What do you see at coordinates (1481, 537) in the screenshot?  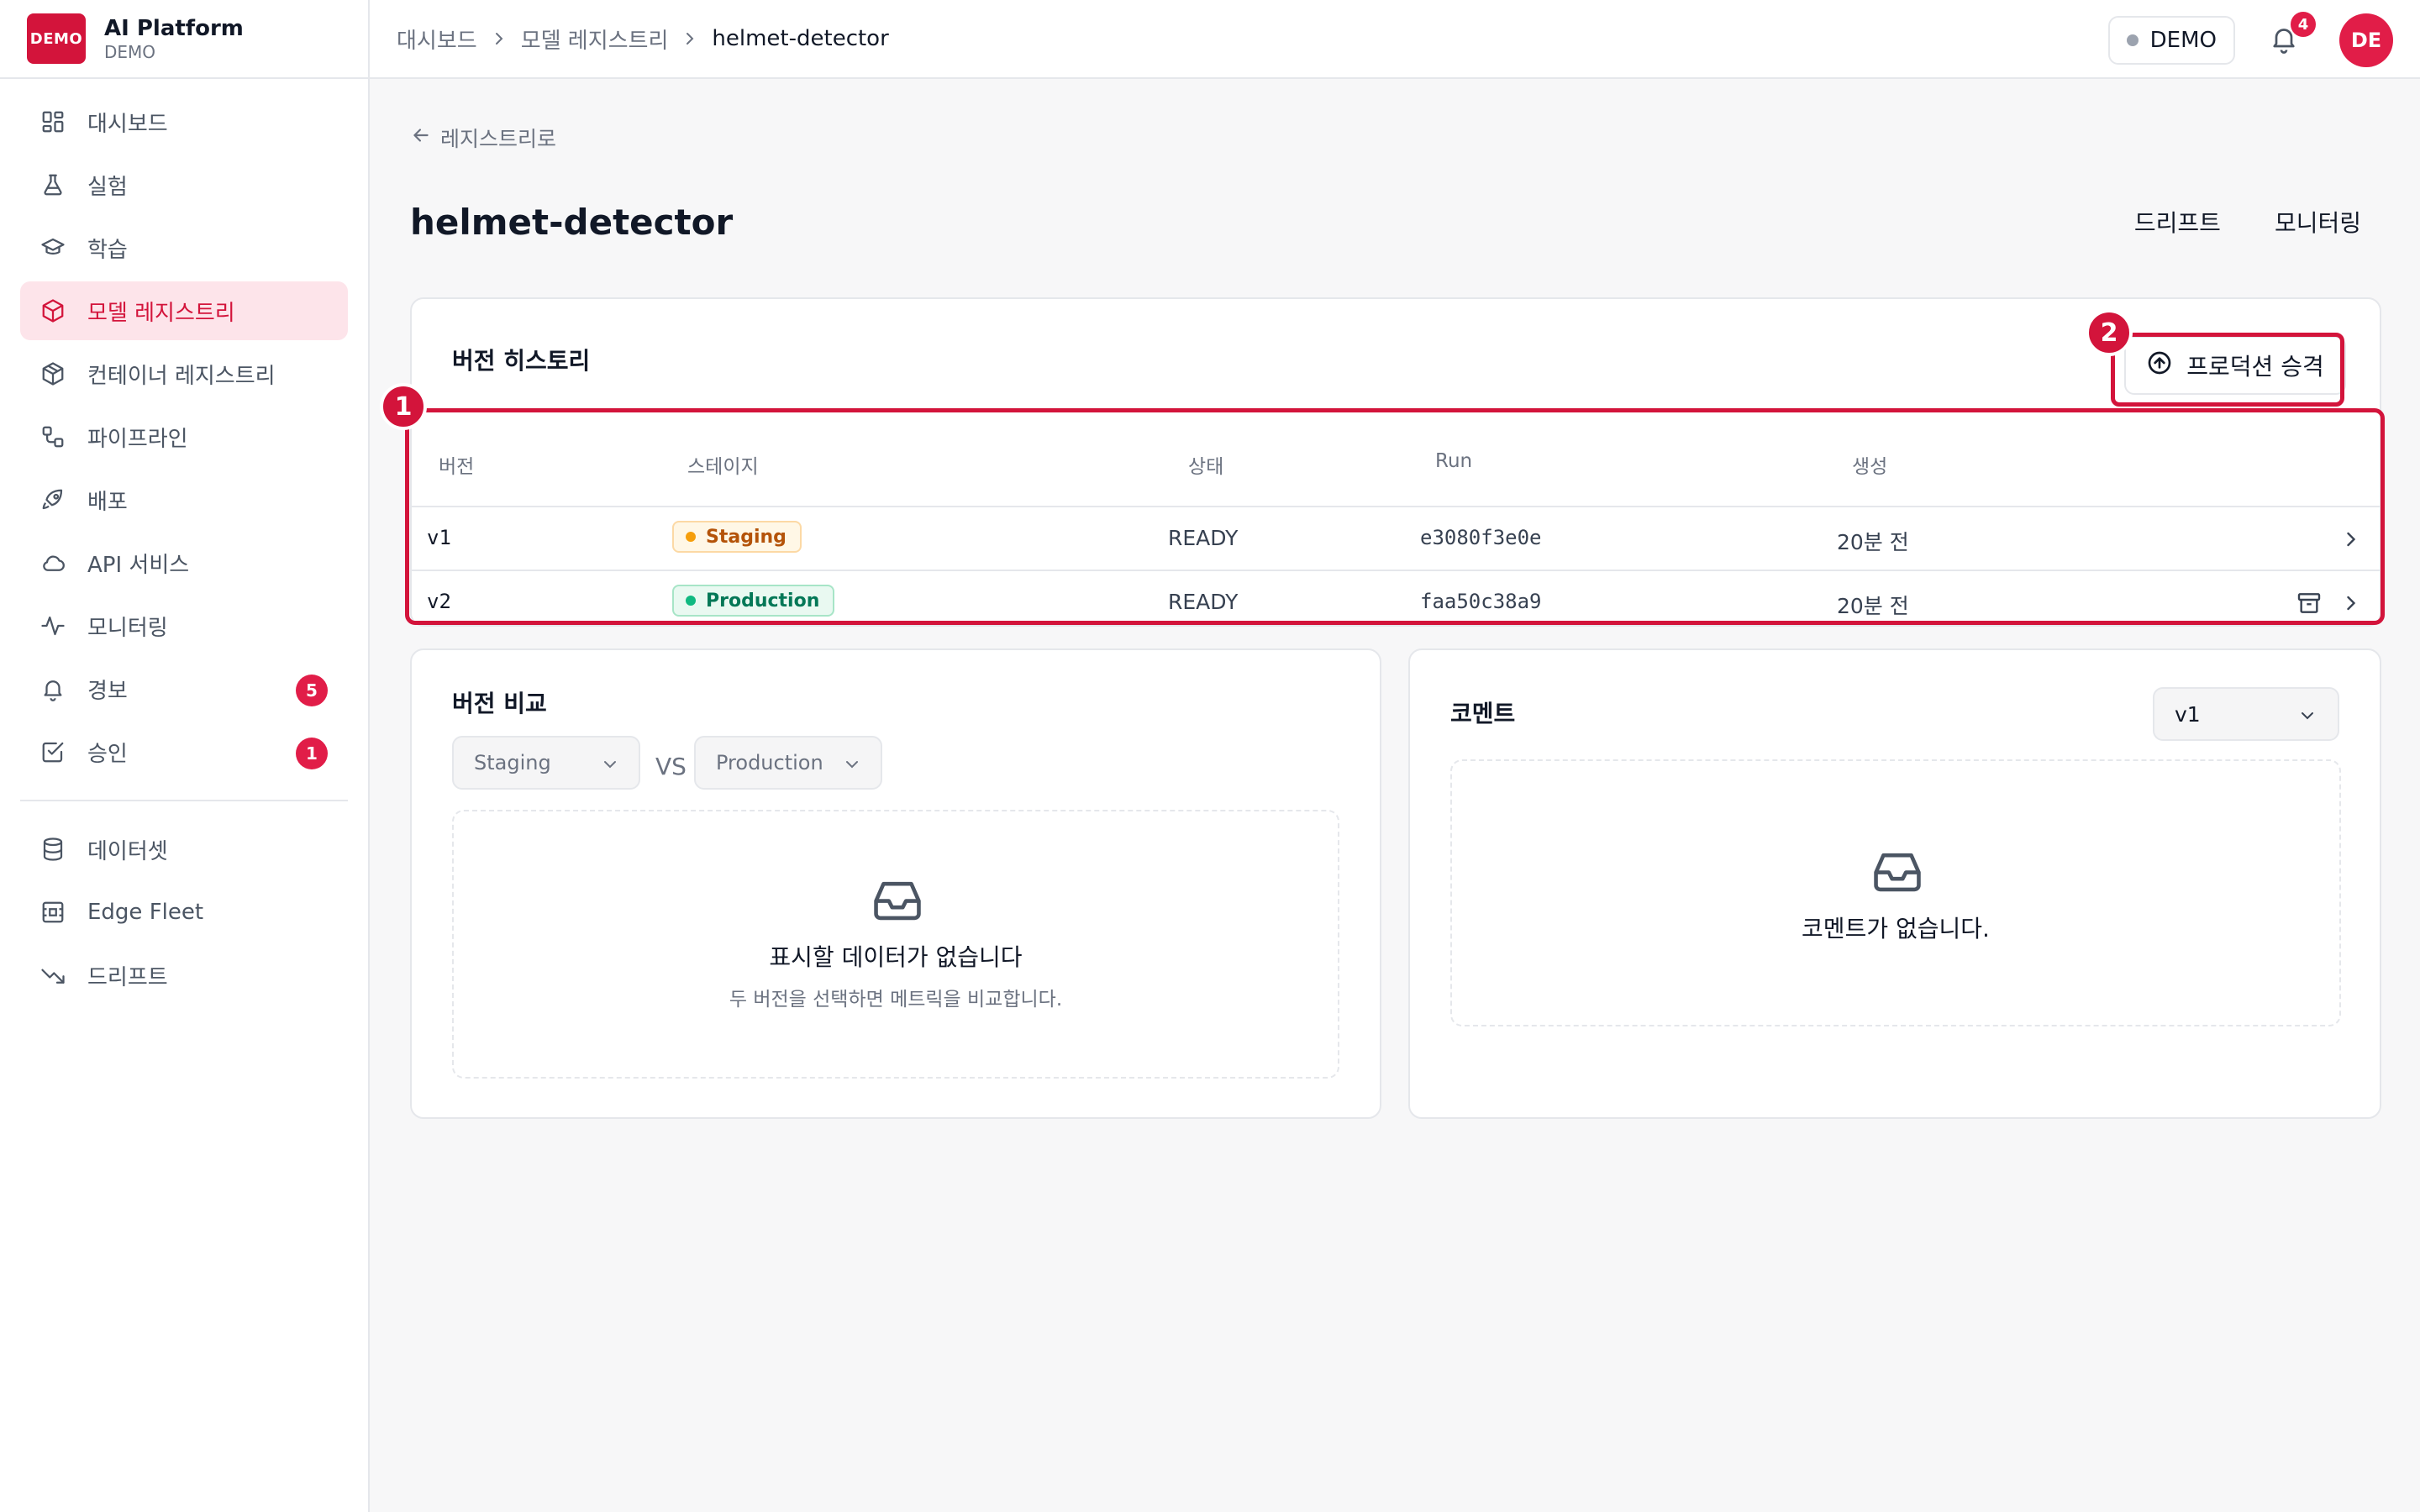 I see `run-id-cell: e3080f3e0e` at bounding box center [1481, 537].